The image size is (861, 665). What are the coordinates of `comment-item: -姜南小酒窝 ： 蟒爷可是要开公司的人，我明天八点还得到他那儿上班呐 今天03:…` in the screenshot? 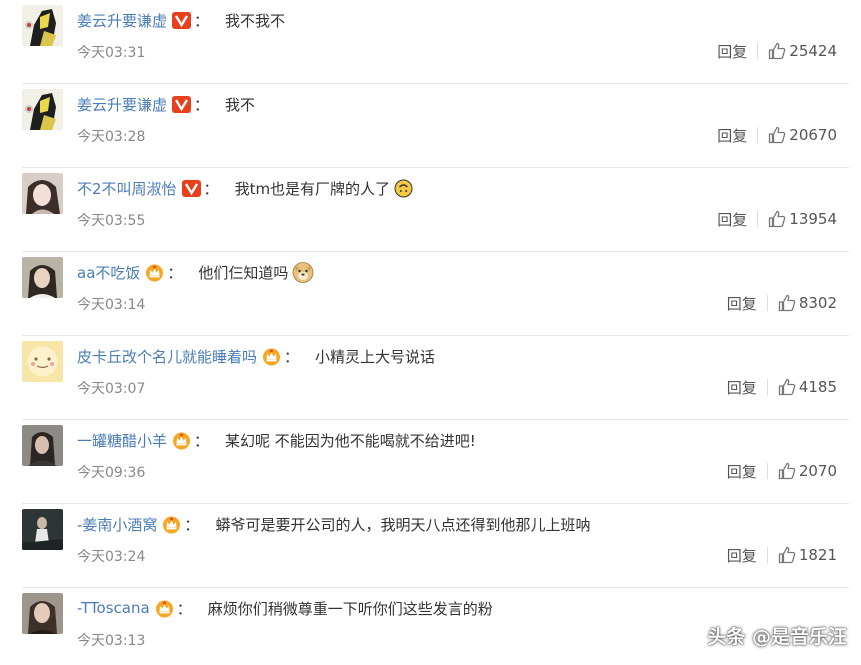 It's located at (430, 546).